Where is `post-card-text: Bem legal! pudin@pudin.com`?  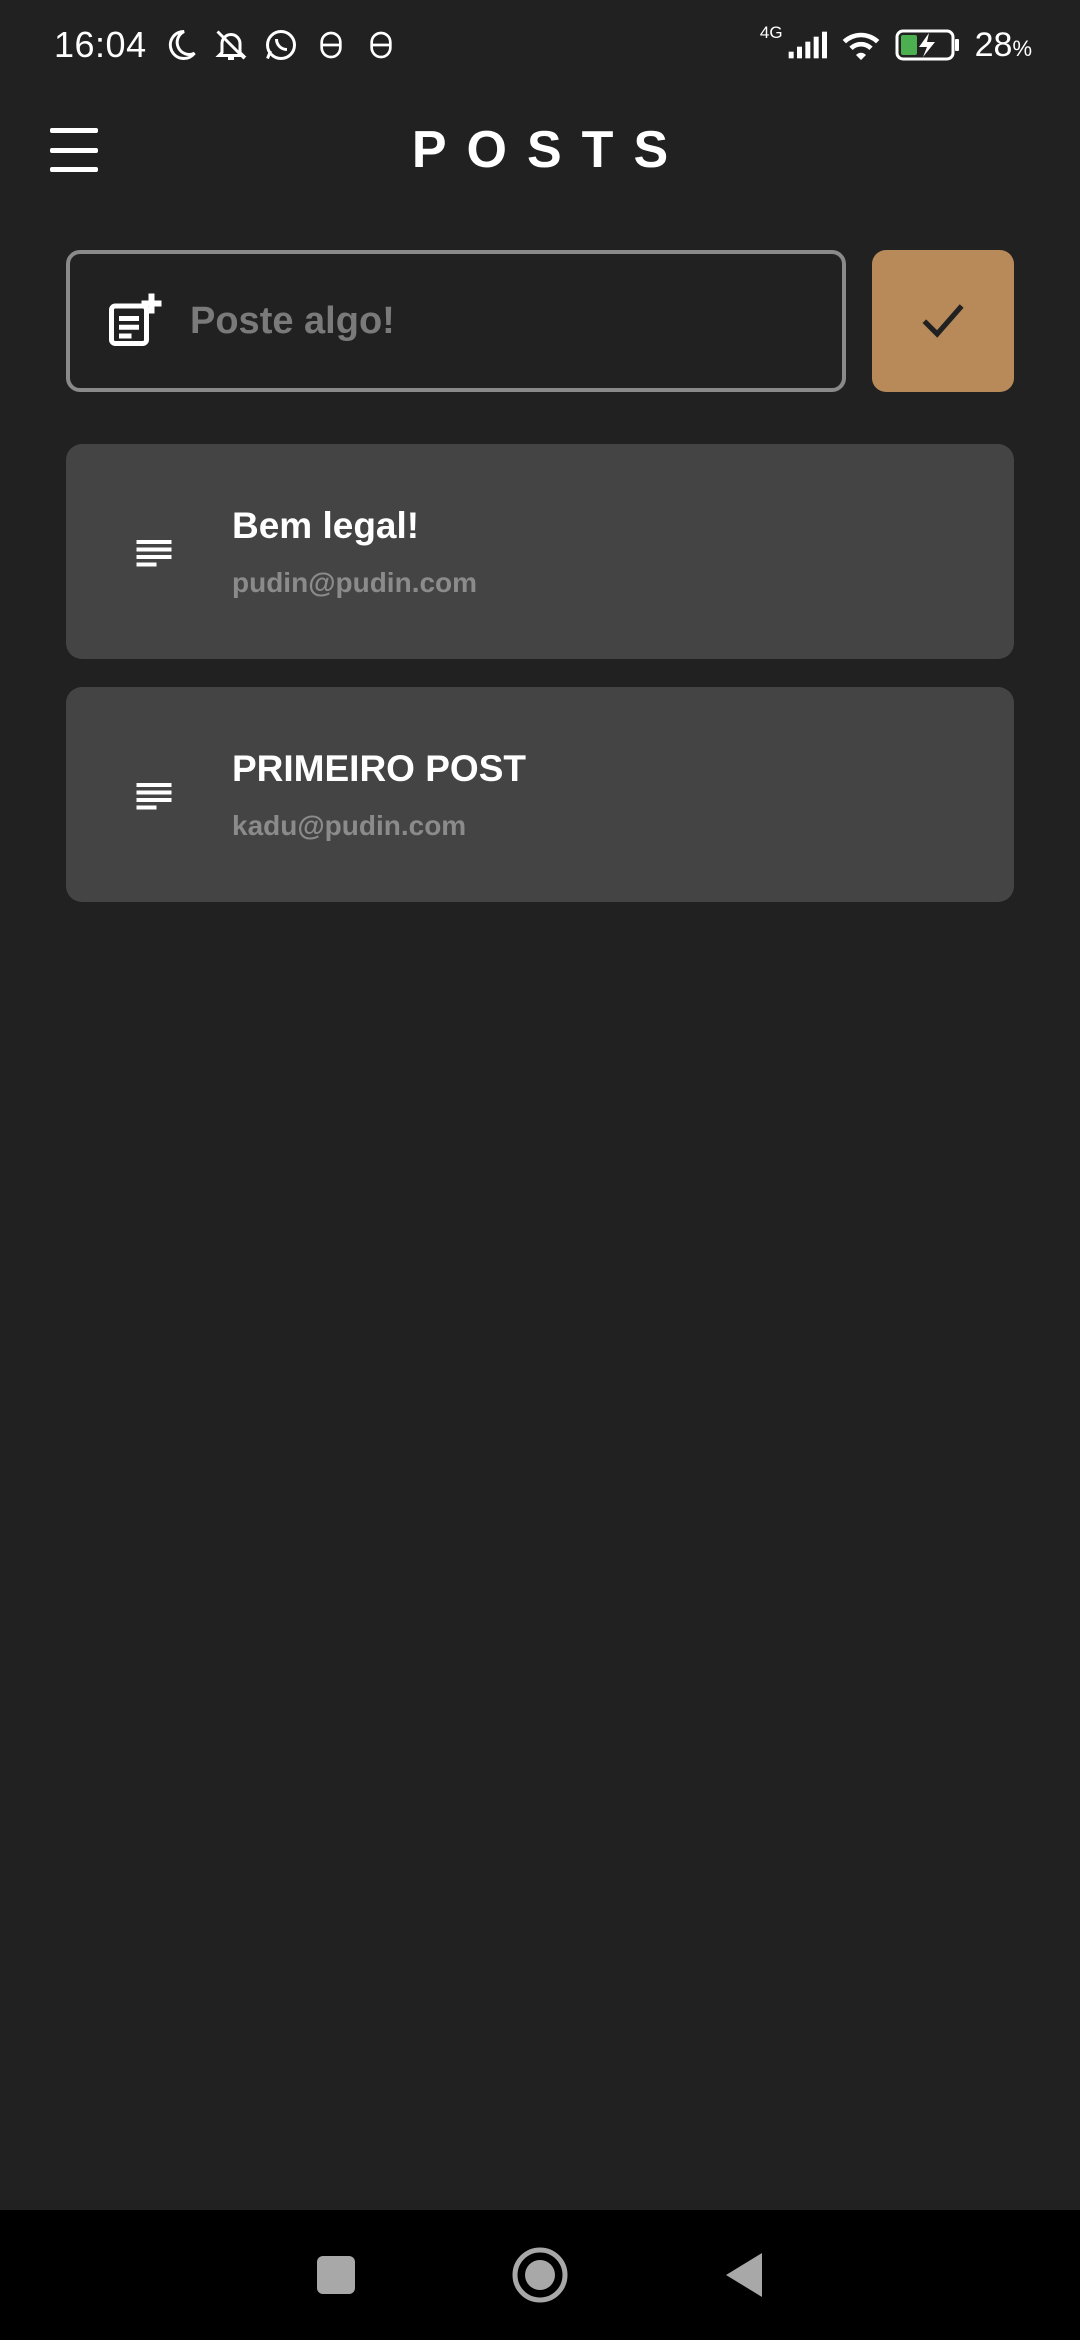
post-card-text: Bem legal! pudin@pudin.com is located at coordinates (354, 552).